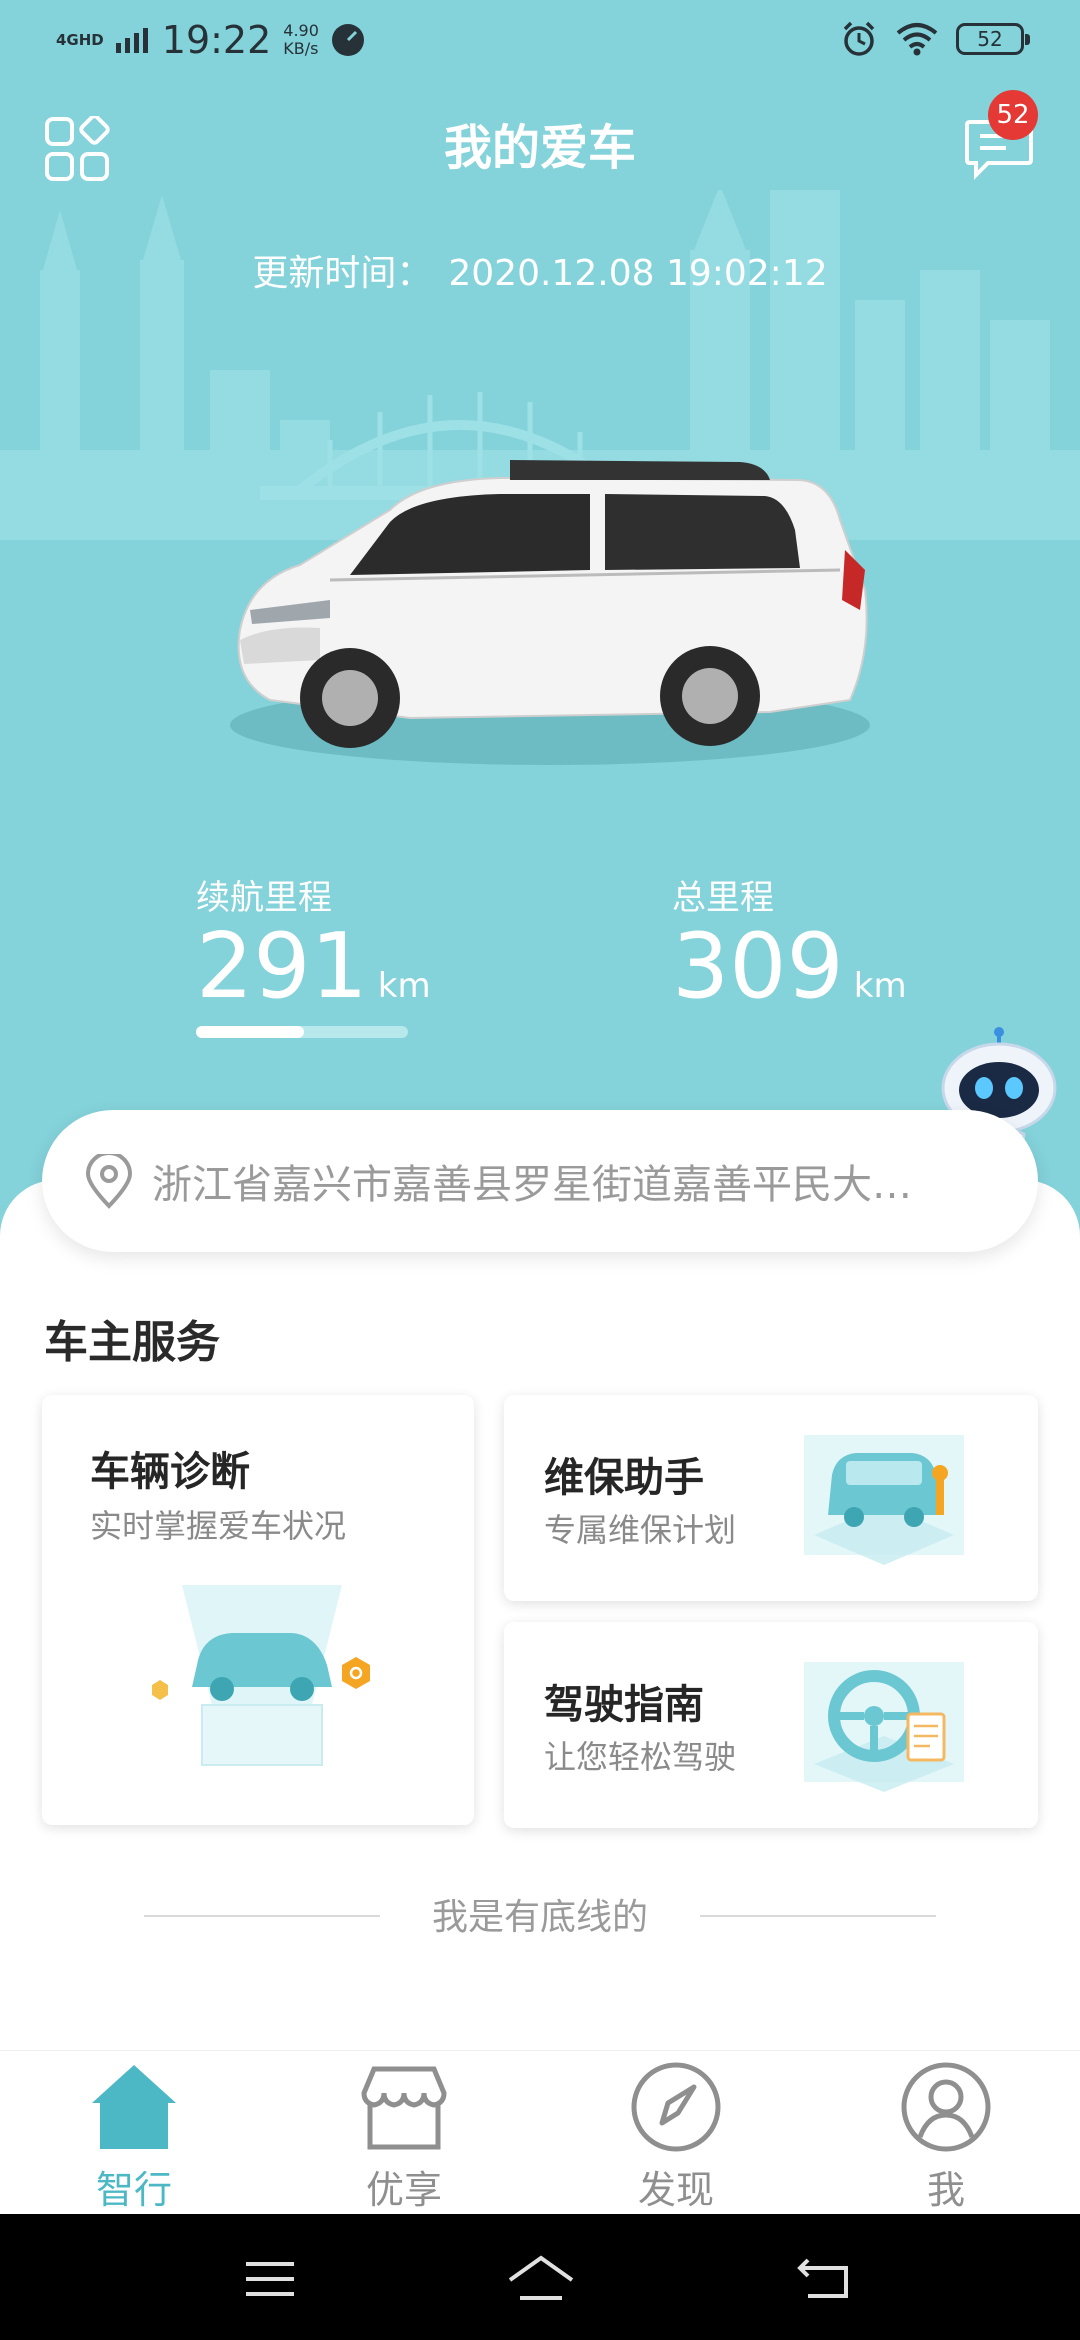 The width and height of the screenshot is (1080, 2340). Describe the element at coordinates (723, 898) in the screenshot. I see `total-mileage-label: 总里程` at that location.